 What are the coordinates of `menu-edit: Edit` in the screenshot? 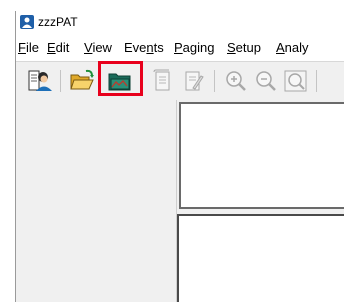 It's located at (58, 48).